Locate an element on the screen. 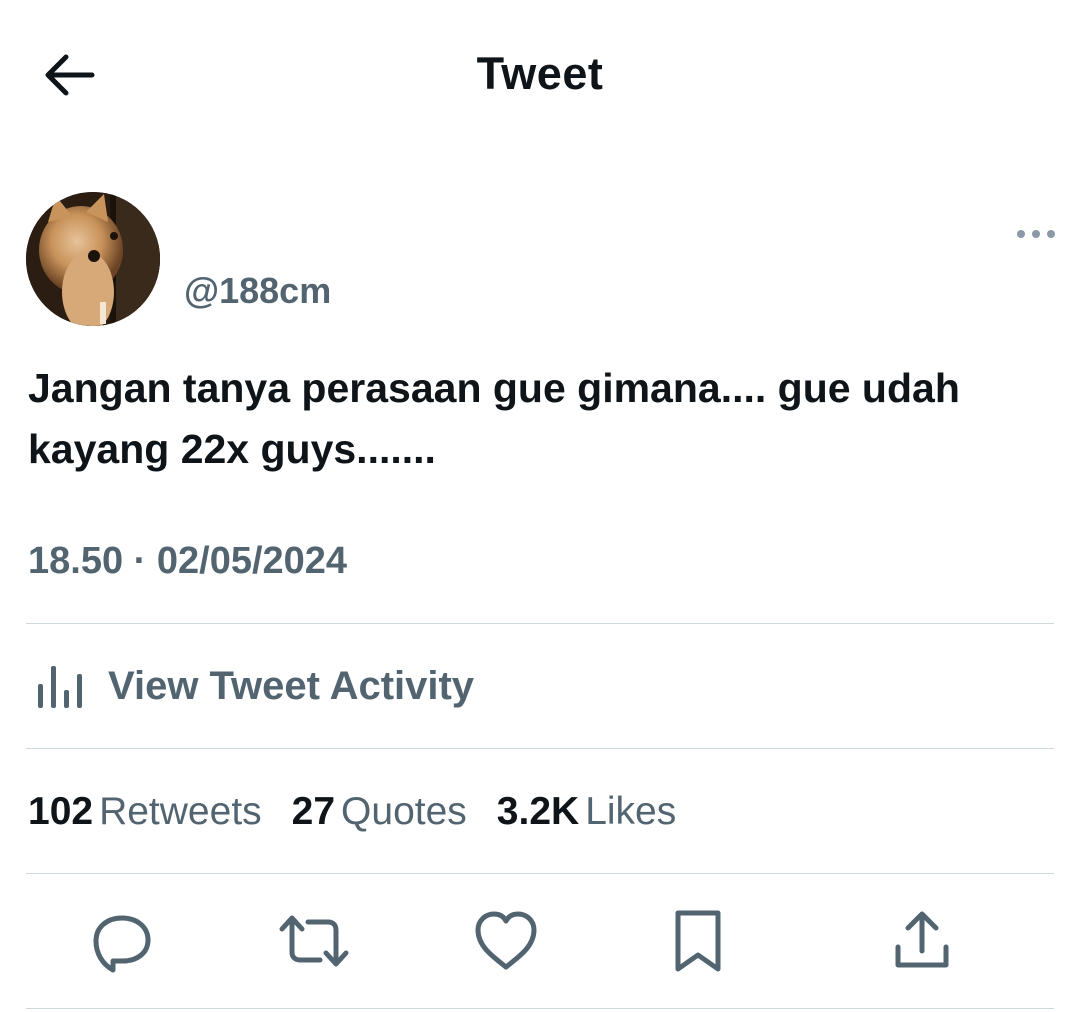 The height and width of the screenshot is (1012, 1080). engagement-stats: 102 Retweets 27 Quotes 3.2K Likes is located at coordinates (367, 815).